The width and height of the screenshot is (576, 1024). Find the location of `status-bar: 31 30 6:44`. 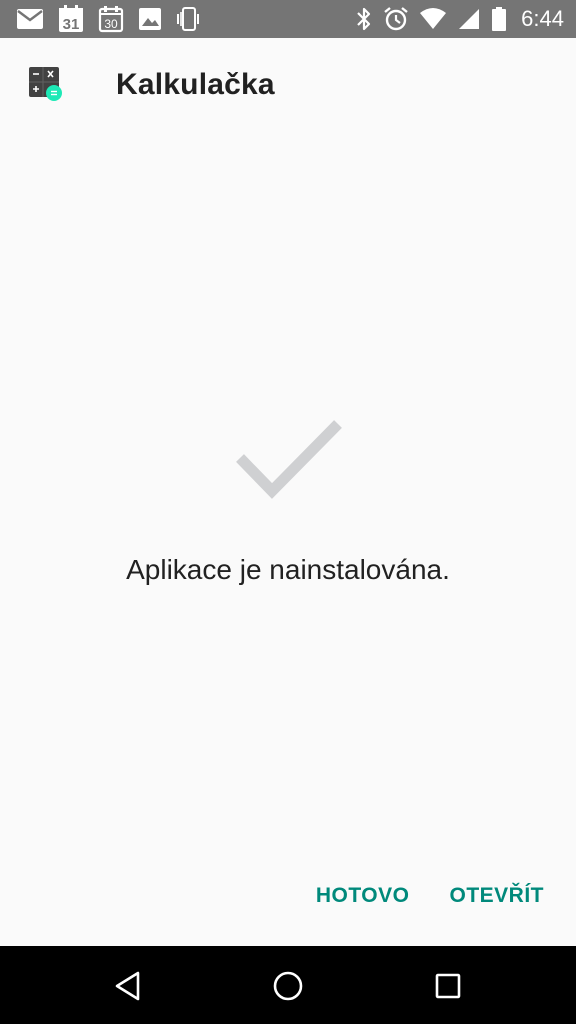

status-bar: 31 30 6:44 is located at coordinates (288, 19).